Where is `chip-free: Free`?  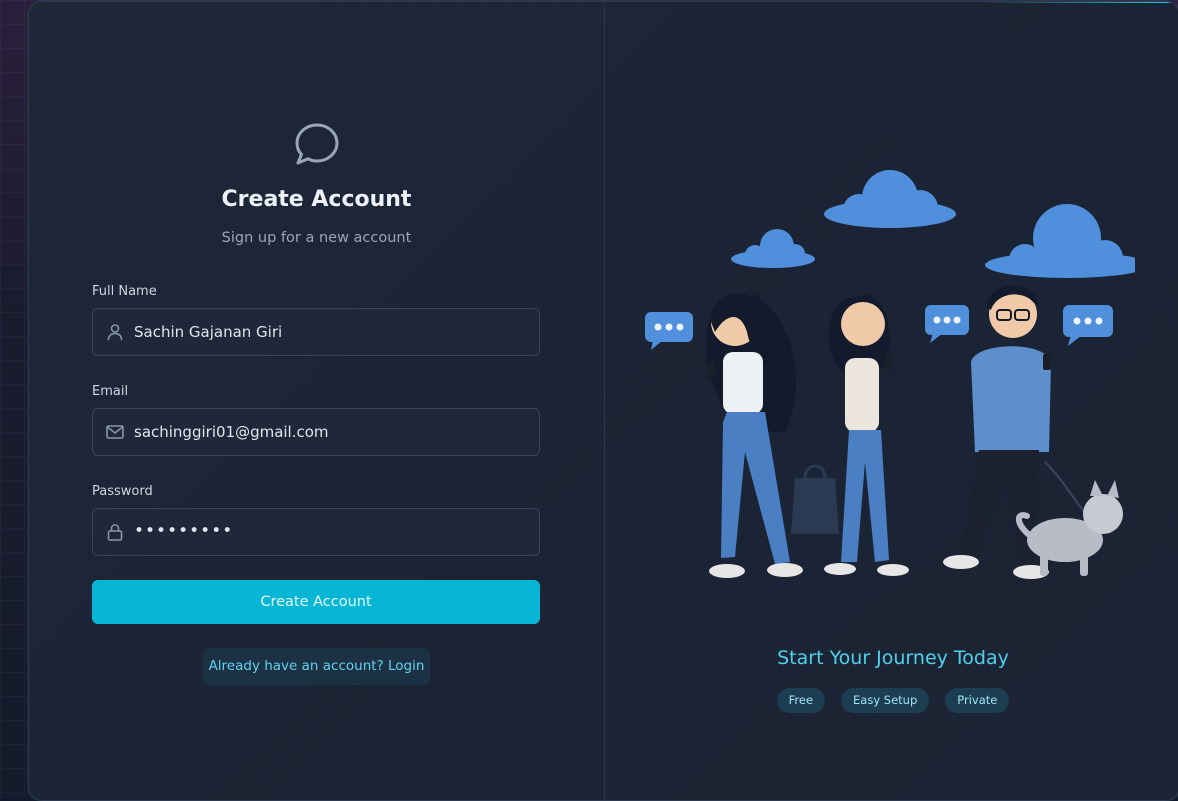
chip-free: Free is located at coordinates (801, 700).